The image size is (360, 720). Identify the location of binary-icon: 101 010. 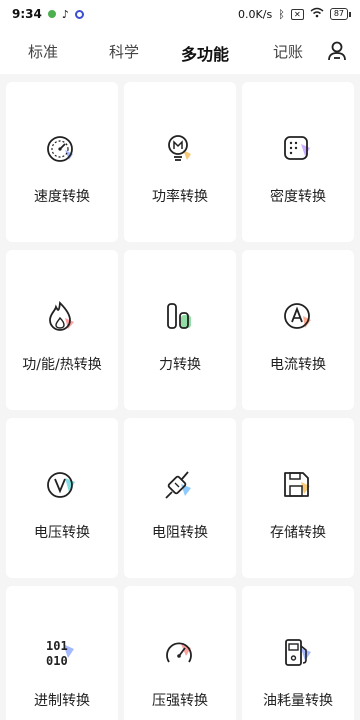
(62, 653).